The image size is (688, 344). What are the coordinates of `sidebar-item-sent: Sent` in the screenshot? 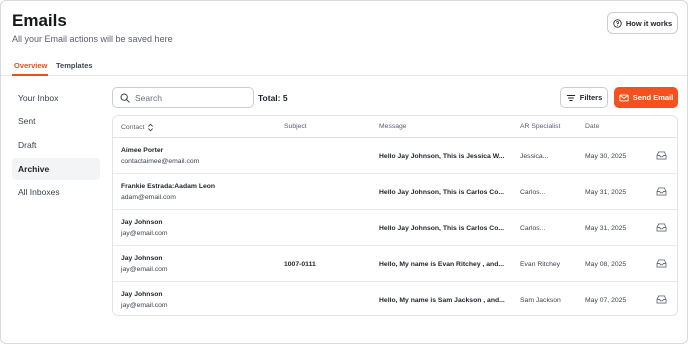 It's located at (56, 121).